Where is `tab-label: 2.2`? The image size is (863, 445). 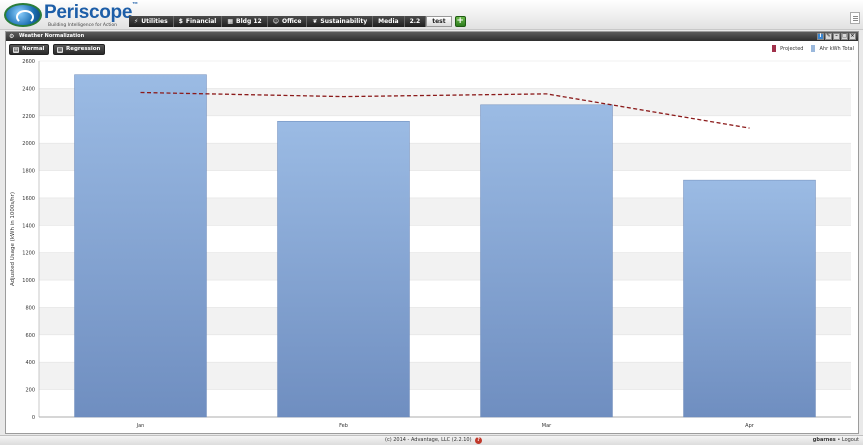
tab-label: 2.2 is located at coordinates (415, 21).